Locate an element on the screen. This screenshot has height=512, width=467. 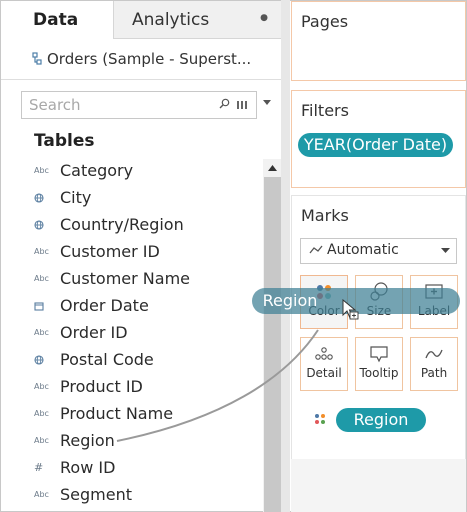
field-item: Country/Region is located at coordinates (132, 225).